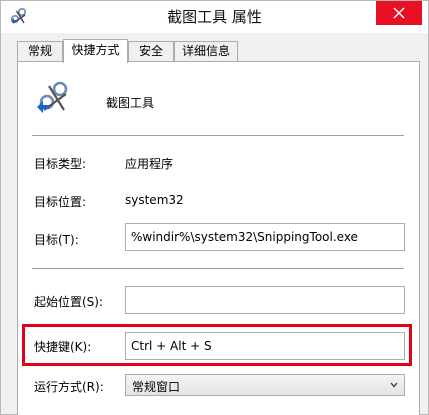 The height and width of the screenshot is (415, 429). What do you see at coordinates (151, 51) in the screenshot?
I see `tab-security: 安全` at bounding box center [151, 51].